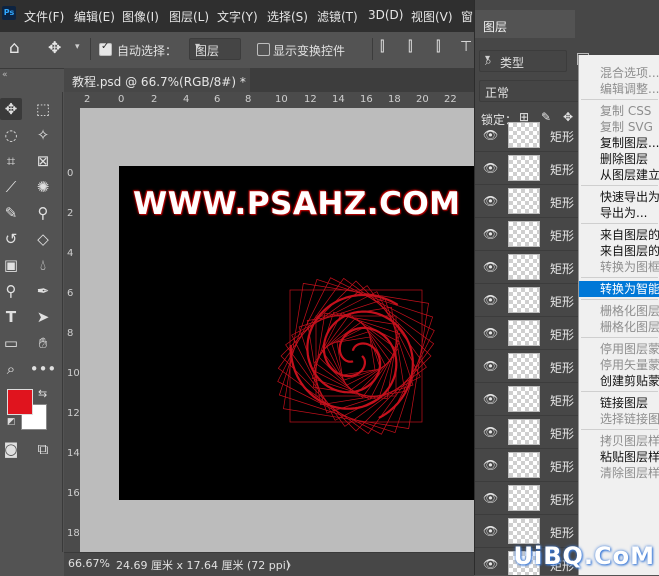  I want to click on gradient-tool-icon: ▣, so click(11, 265).